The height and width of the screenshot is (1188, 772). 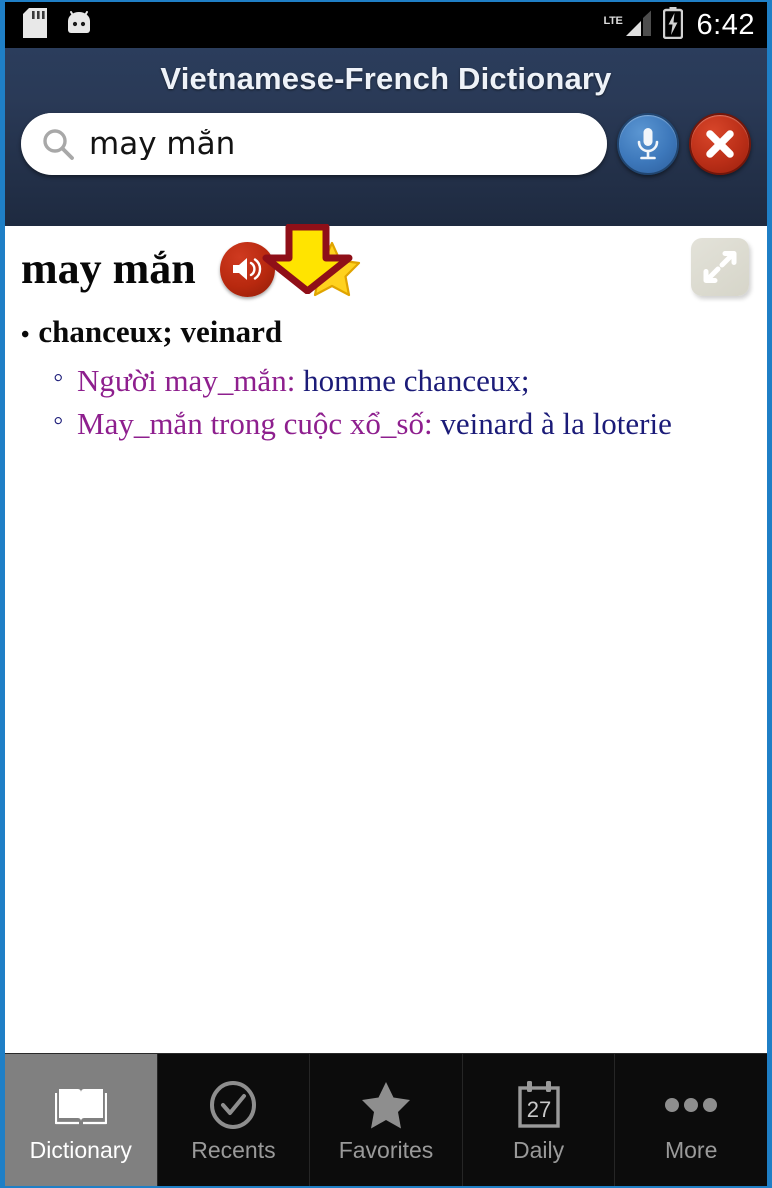 What do you see at coordinates (538, 1109) in the screenshot?
I see `calendar-day-number: 27` at bounding box center [538, 1109].